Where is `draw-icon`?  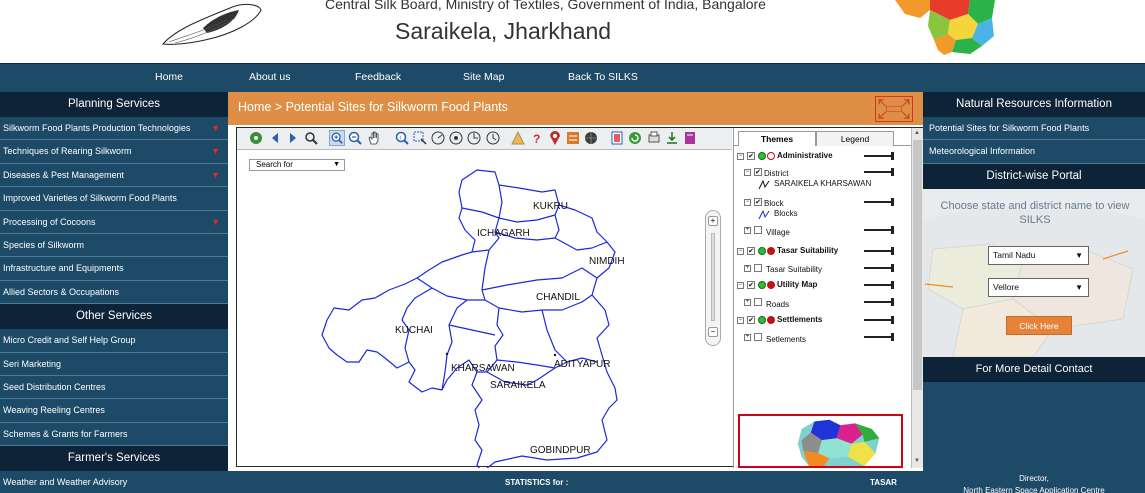 draw-icon is located at coordinates (518, 138).